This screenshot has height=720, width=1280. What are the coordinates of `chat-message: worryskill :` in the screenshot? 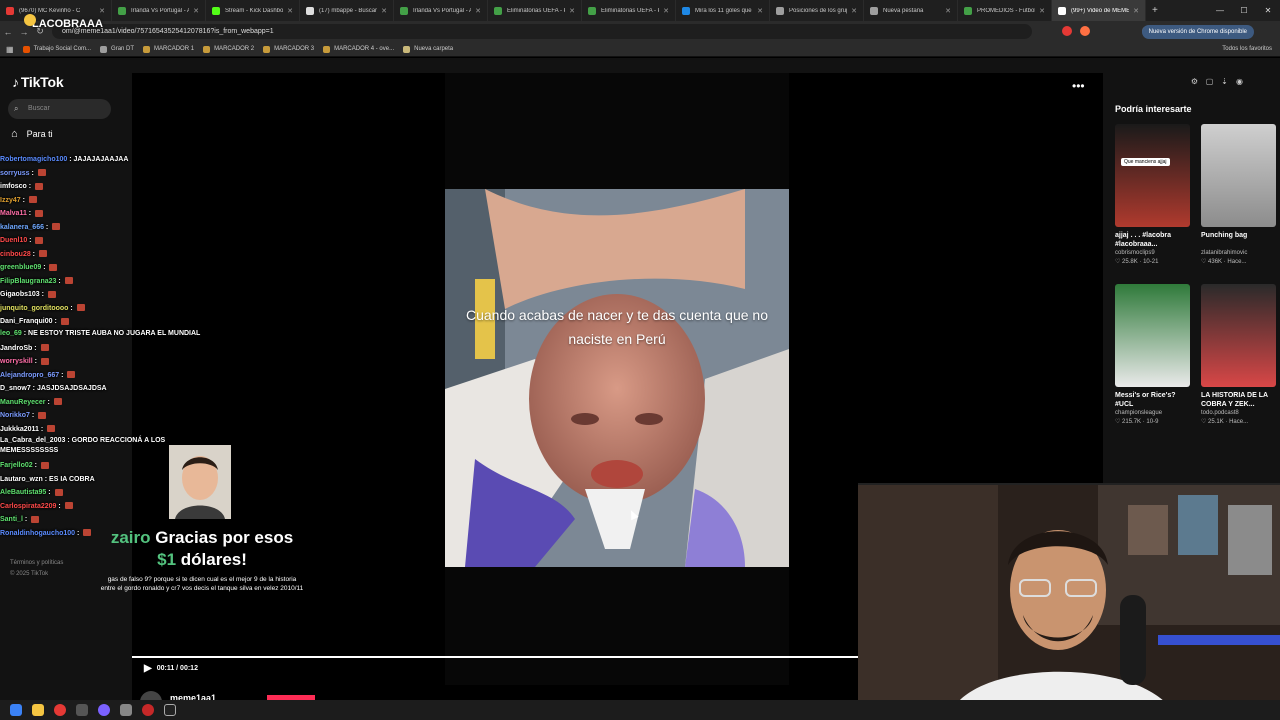 It's located at (112, 362).